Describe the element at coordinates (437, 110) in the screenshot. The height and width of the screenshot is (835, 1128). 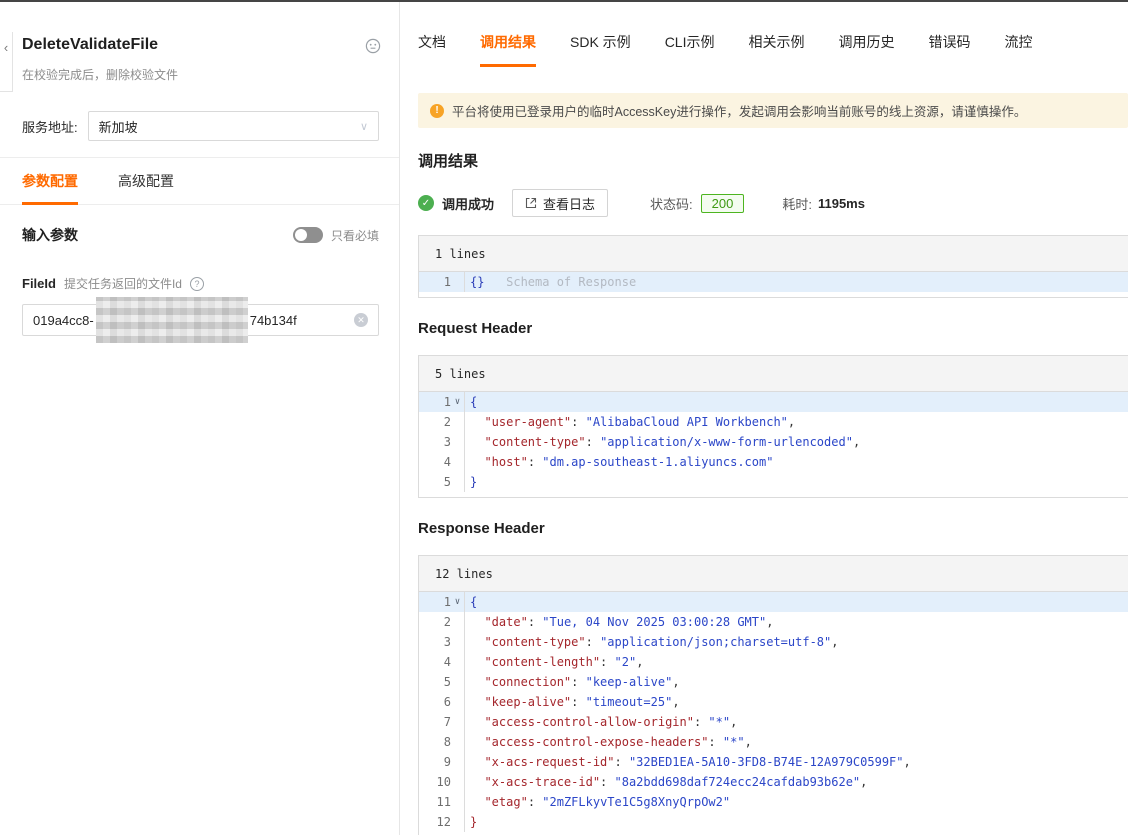
I see `warning-icon: !` at that location.